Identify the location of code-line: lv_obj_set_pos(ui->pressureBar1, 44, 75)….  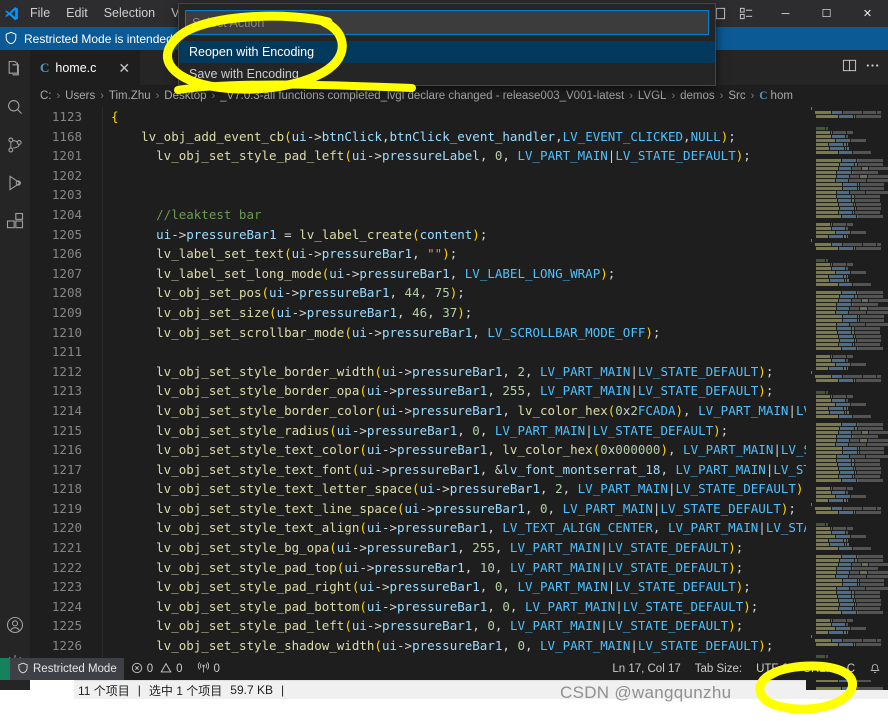
(495, 293).